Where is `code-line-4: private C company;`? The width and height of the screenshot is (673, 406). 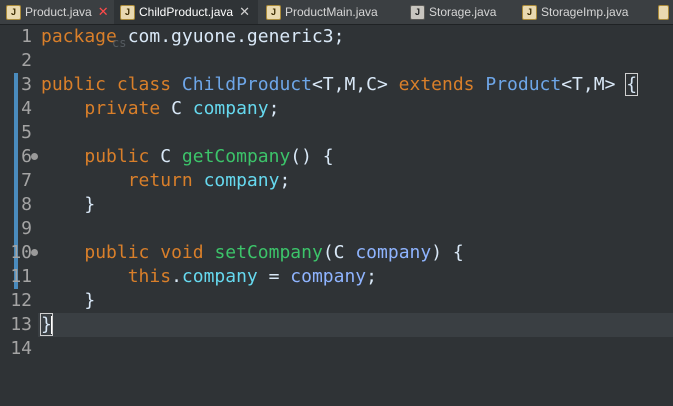
code-line-4: private C company; is located at coordinates (160, 109).